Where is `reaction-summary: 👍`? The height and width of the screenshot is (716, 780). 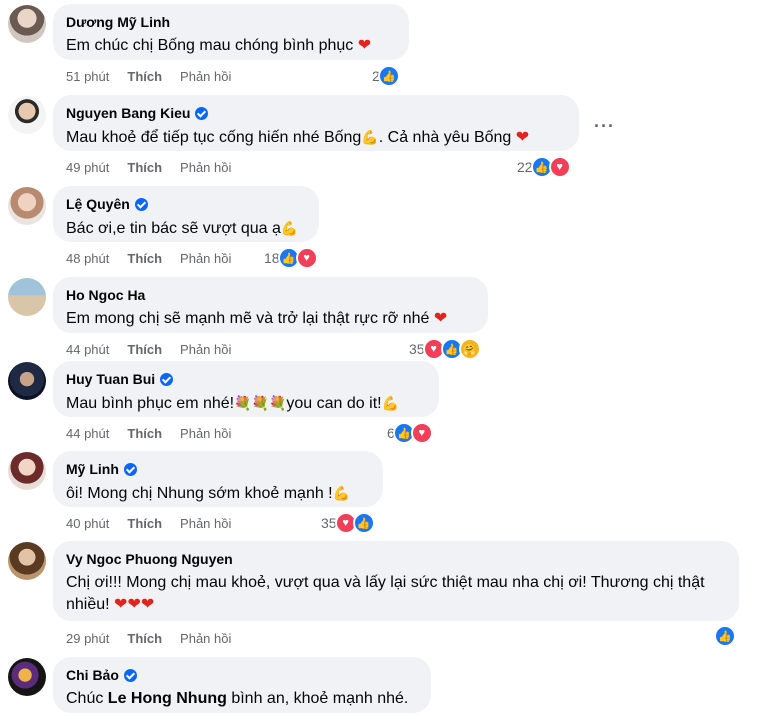 reaction-summary: 👍 is located at coordinates (725, 636).